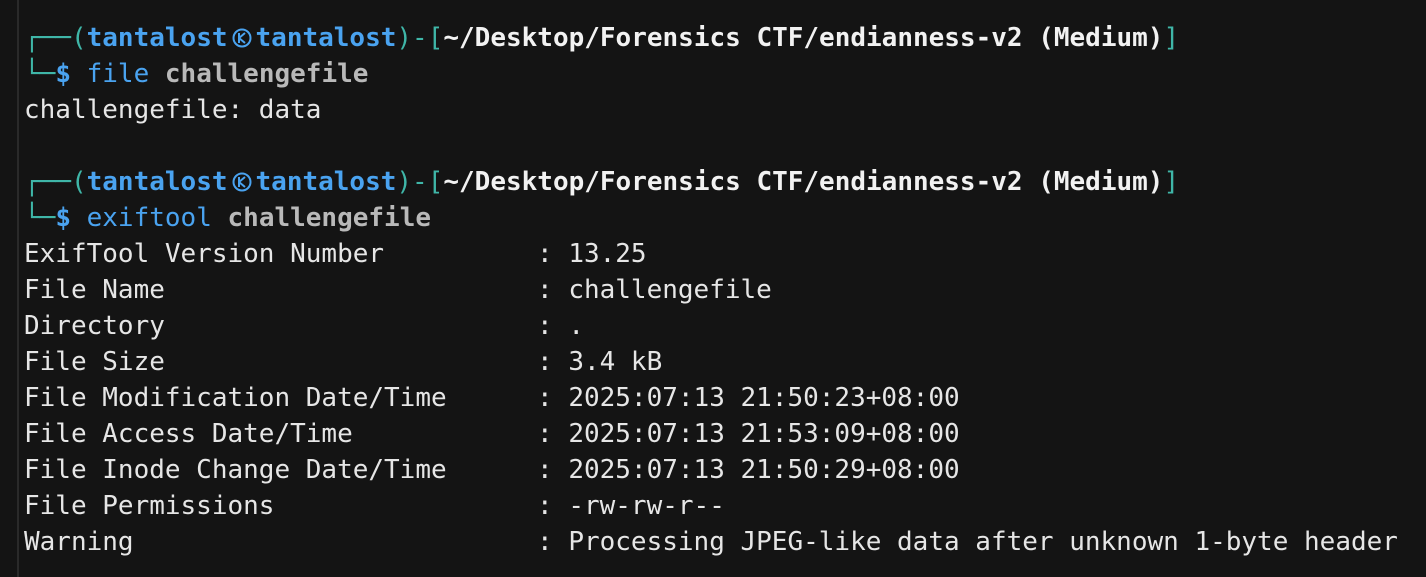 Image resolution: width=1426 pixels, height=577 pixels. What do you see at coordinates (118, 74) in the screenshot?
I see `command-name: file` at bounding box center [118, 74].